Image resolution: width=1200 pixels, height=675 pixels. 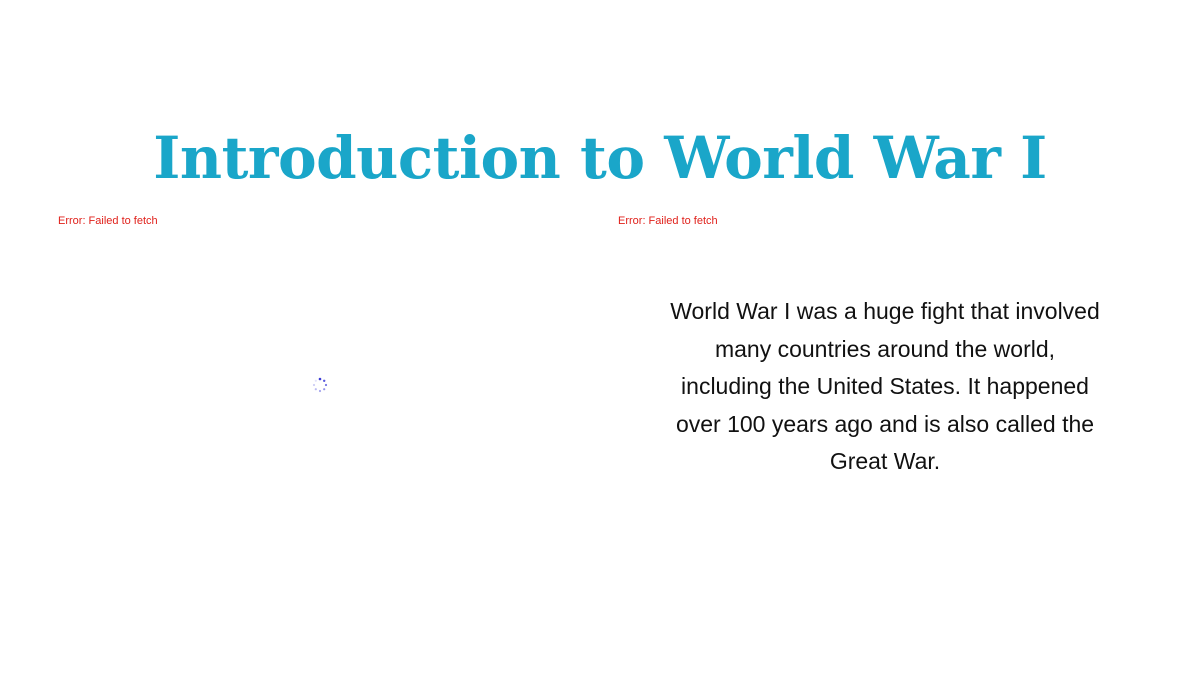 I want to click on loading-spinner-icon, so click(x=320, y=385).